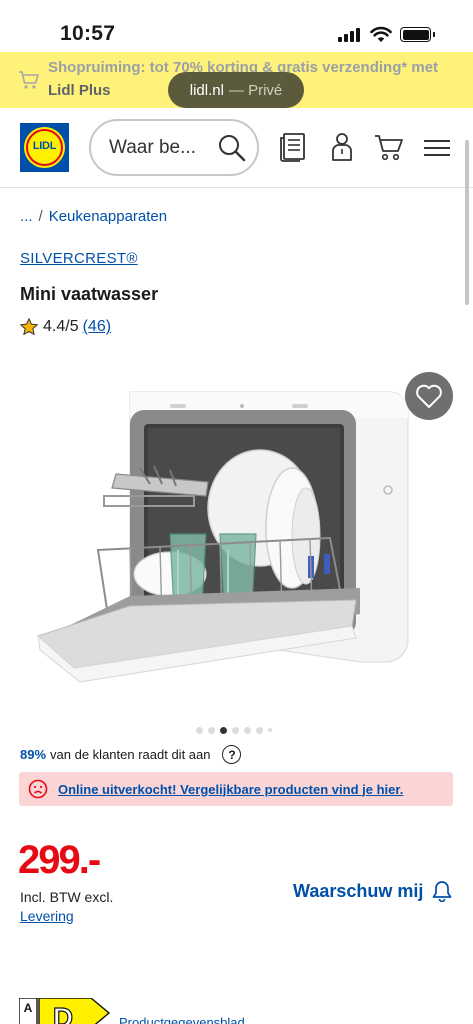  What do you see at coordinates (206, 90) in the screenshot?
I see `url-domain: lidl.nl` at bounding box center [206, 90].